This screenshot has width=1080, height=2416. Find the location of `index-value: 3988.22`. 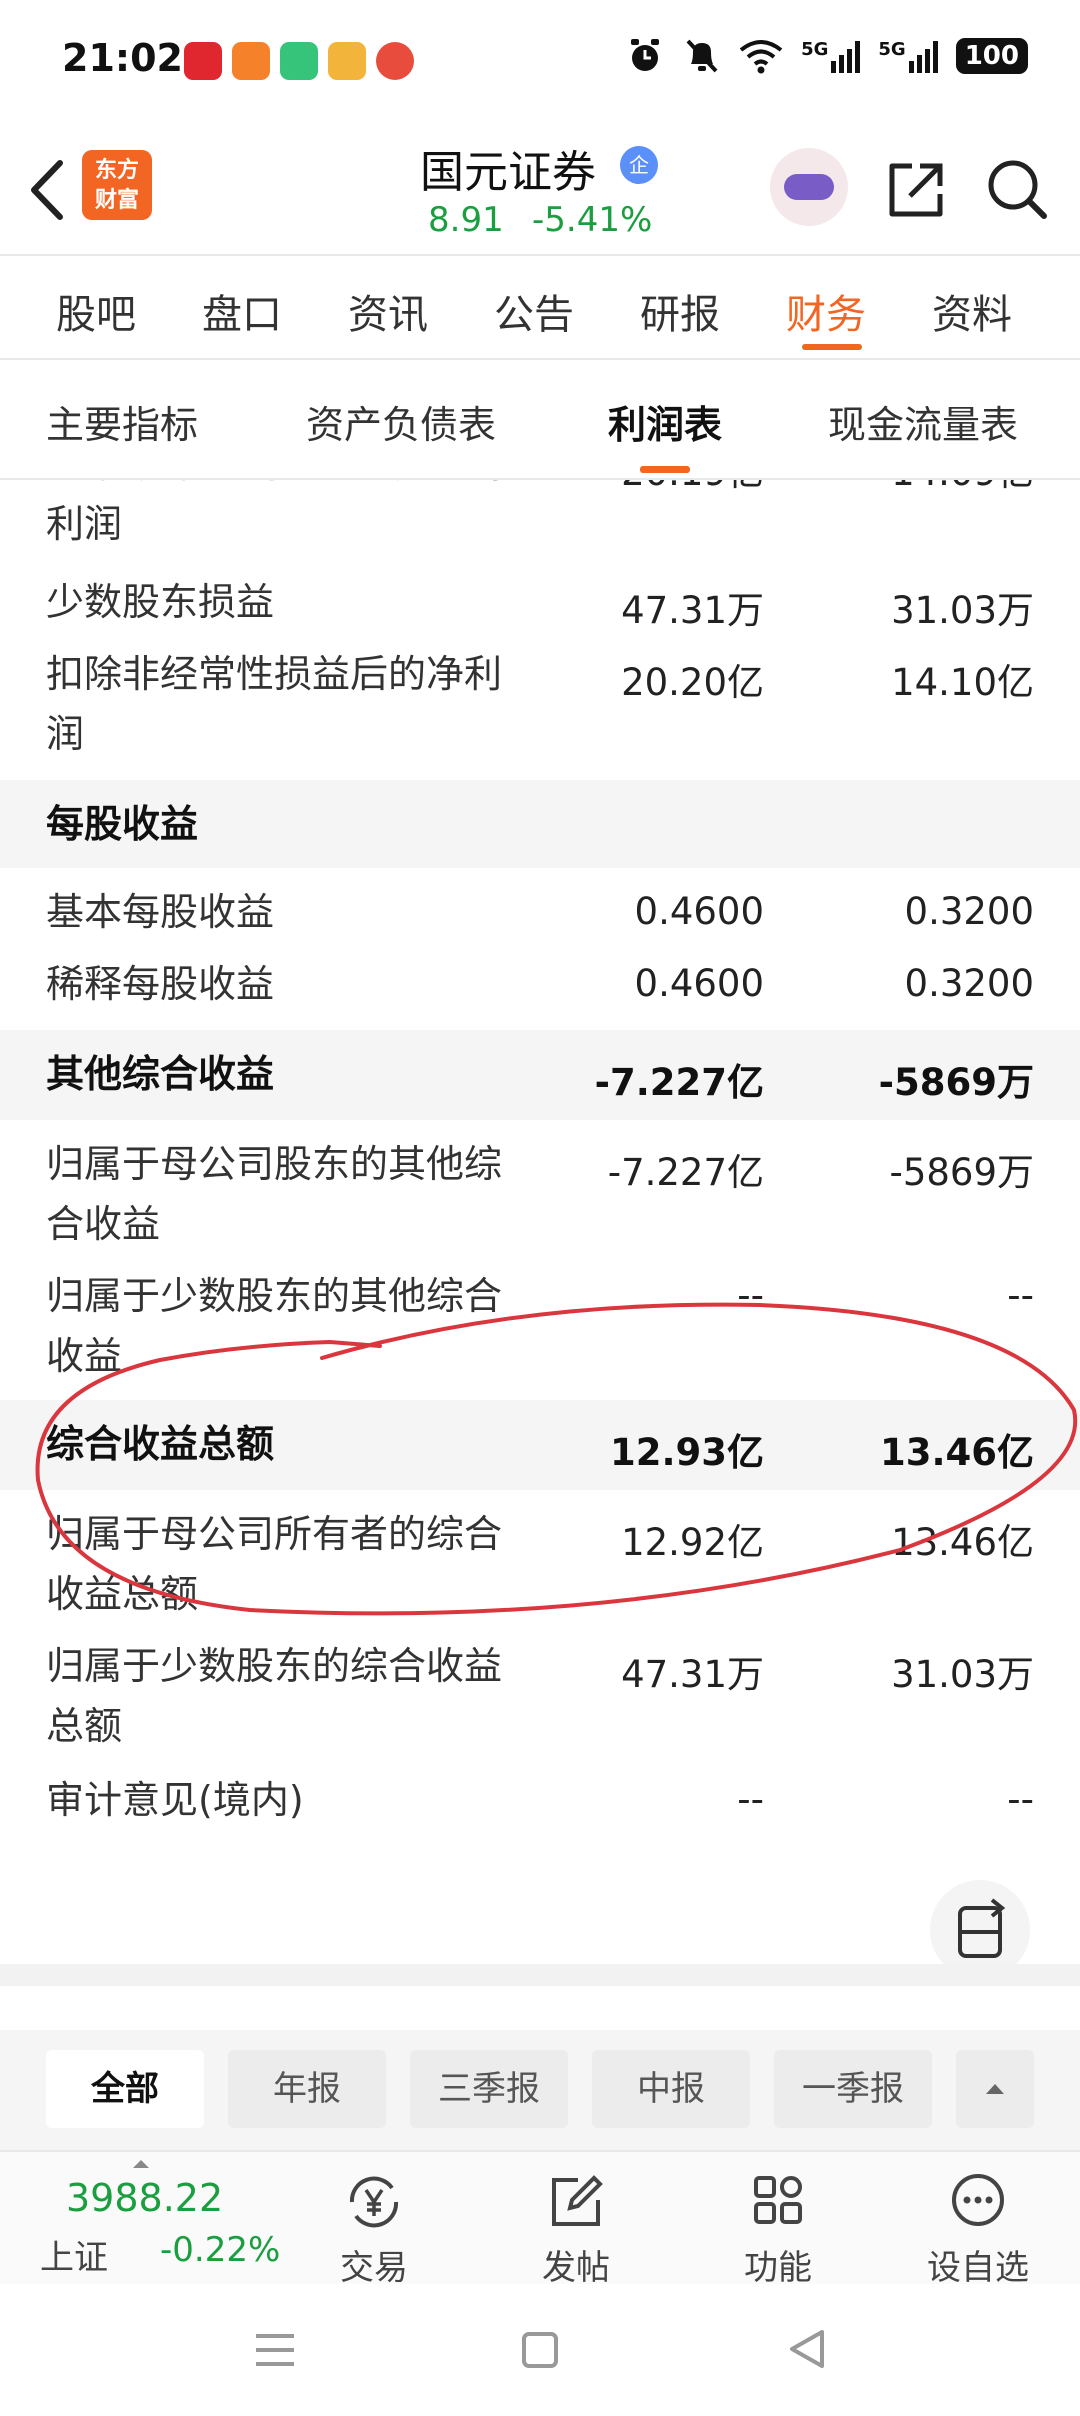

index-value: 3988.22 is located at coordinates (144, 2198).